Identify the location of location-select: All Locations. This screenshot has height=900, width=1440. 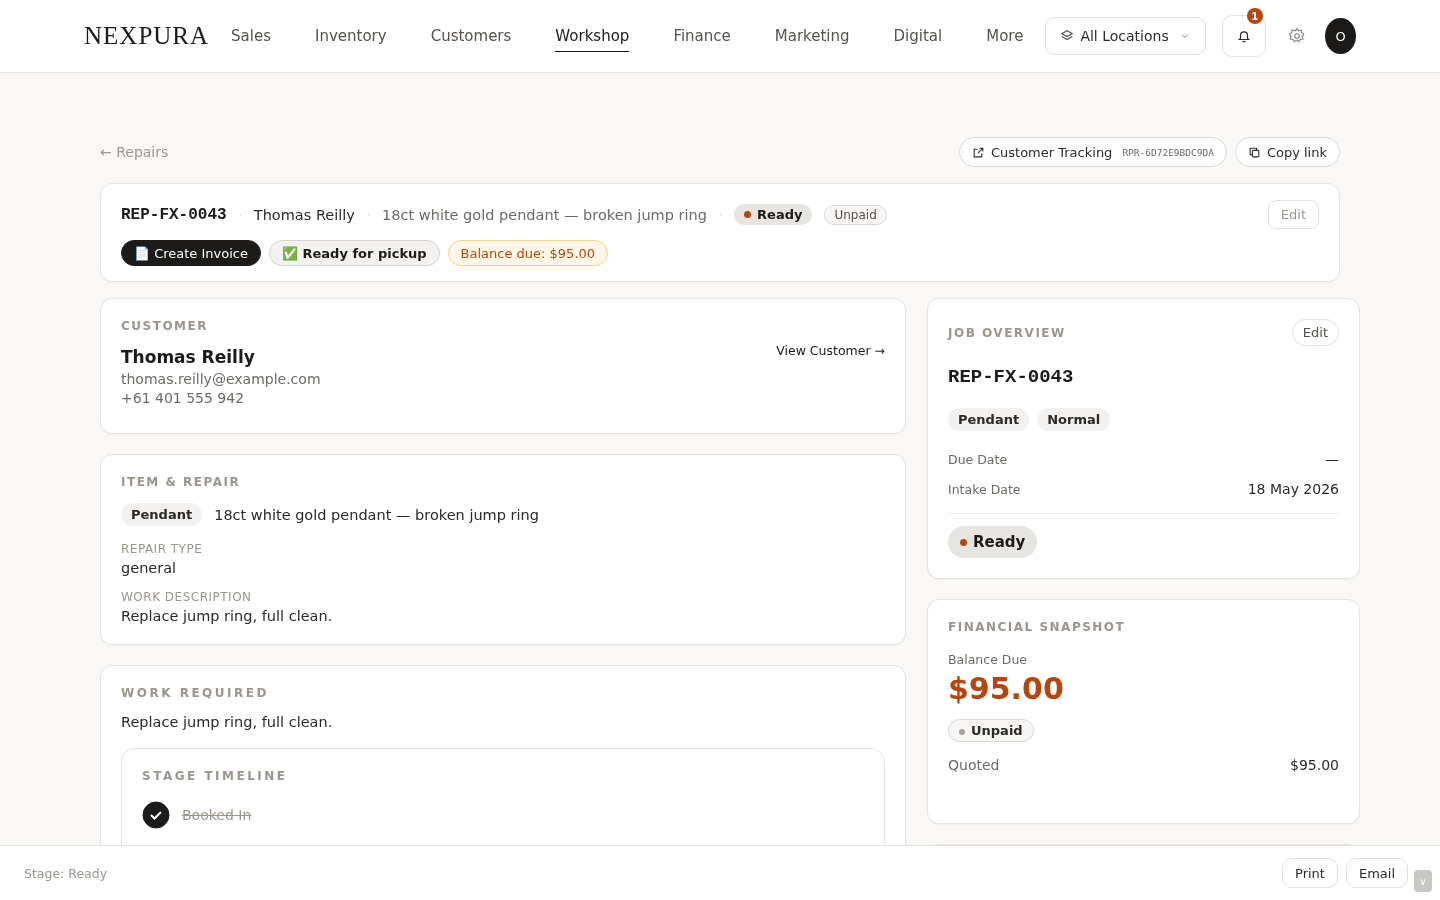
(1125, 36).